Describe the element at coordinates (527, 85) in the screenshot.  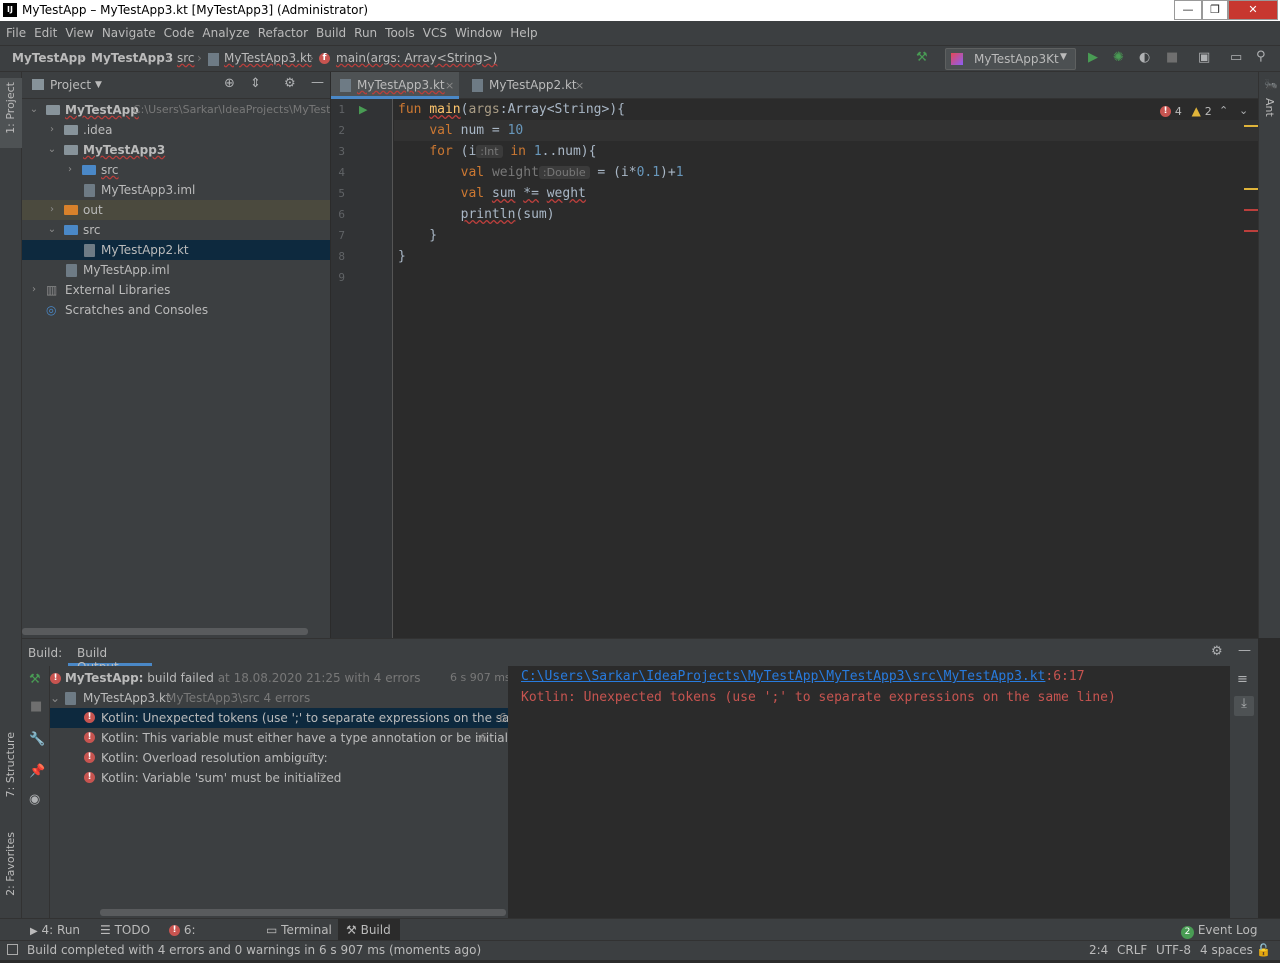
I see `tab-mytestapp2-kt: MyTestApp2.kt ×` at that location.